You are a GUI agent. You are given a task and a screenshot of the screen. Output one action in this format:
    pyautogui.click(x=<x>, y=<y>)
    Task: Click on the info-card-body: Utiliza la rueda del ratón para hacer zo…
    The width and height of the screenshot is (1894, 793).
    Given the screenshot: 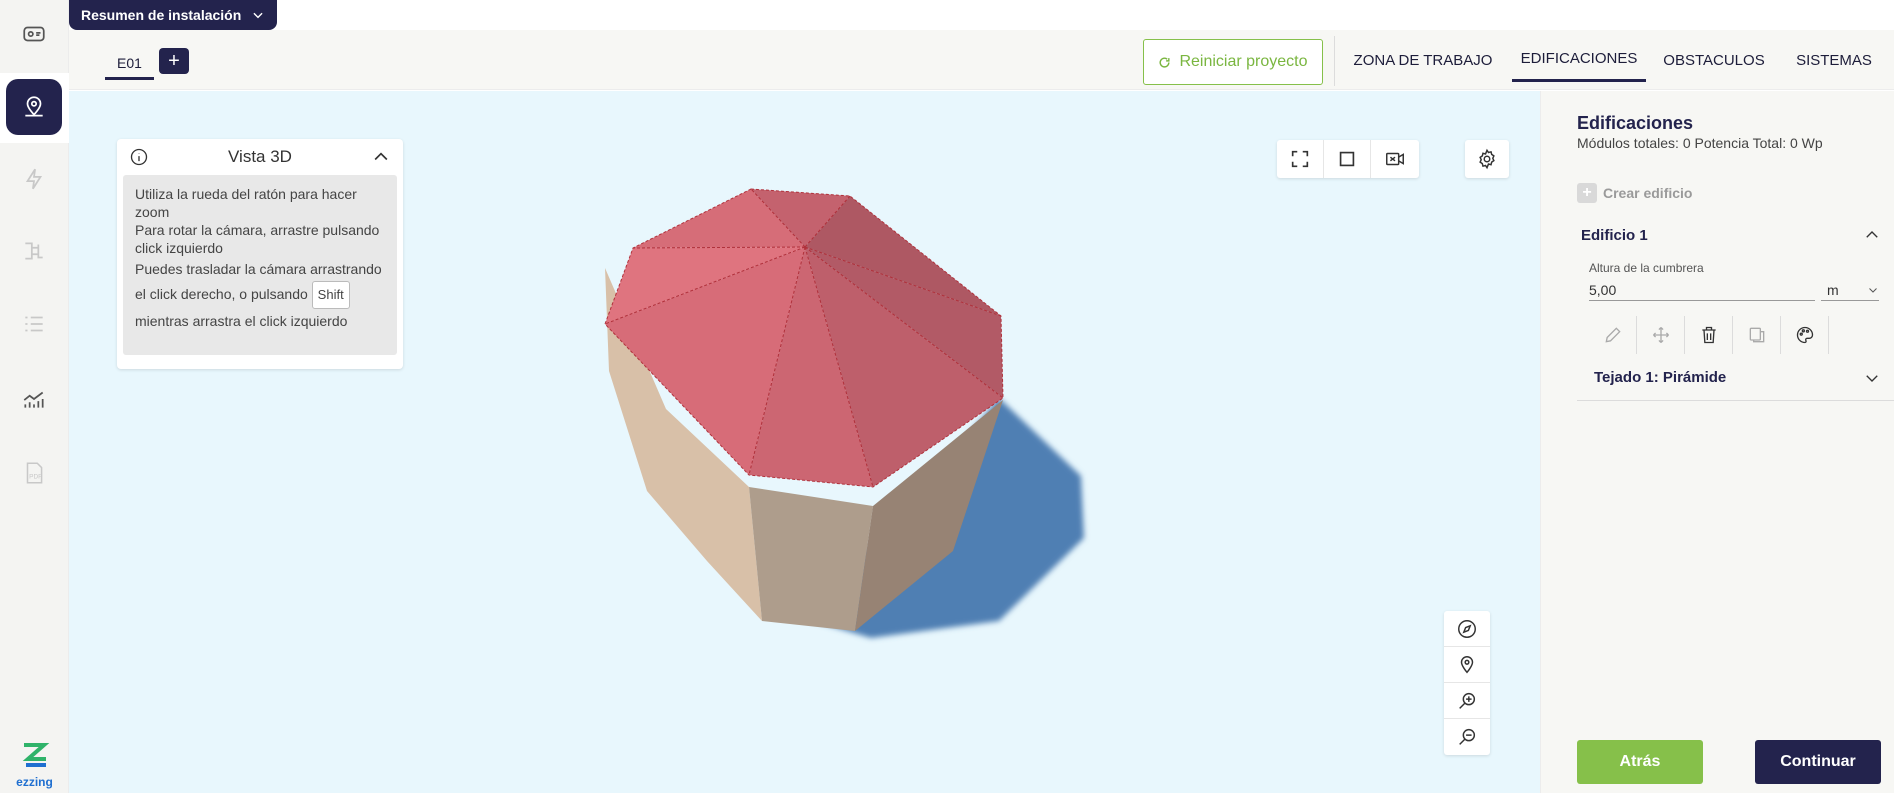 What is the action you would take?
    pyautogui.click(x=260, y=265)
    